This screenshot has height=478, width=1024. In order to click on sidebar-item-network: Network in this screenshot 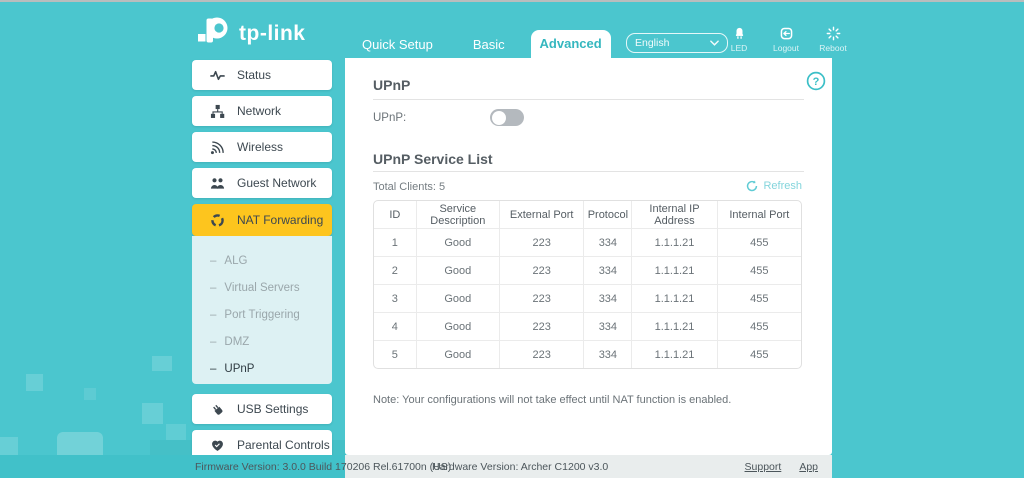, I will do `click(262, 111)`.